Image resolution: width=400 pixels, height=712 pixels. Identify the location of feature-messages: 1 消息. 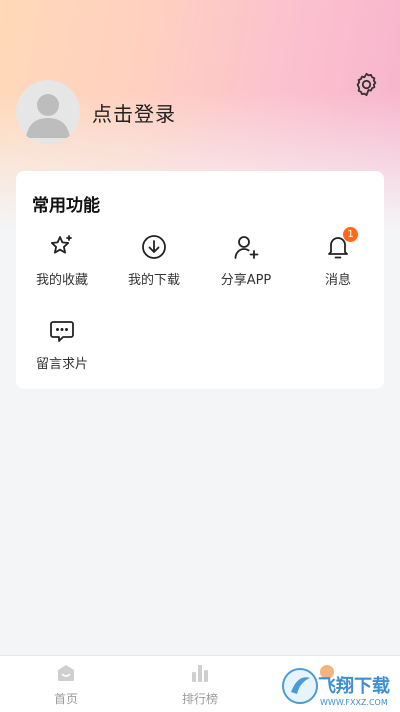
(338, 260).